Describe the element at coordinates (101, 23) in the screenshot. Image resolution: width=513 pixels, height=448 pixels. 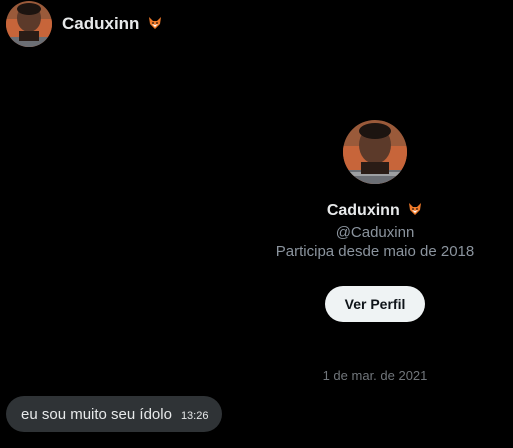
I see `header-name-text: Caduxinn` at that location.